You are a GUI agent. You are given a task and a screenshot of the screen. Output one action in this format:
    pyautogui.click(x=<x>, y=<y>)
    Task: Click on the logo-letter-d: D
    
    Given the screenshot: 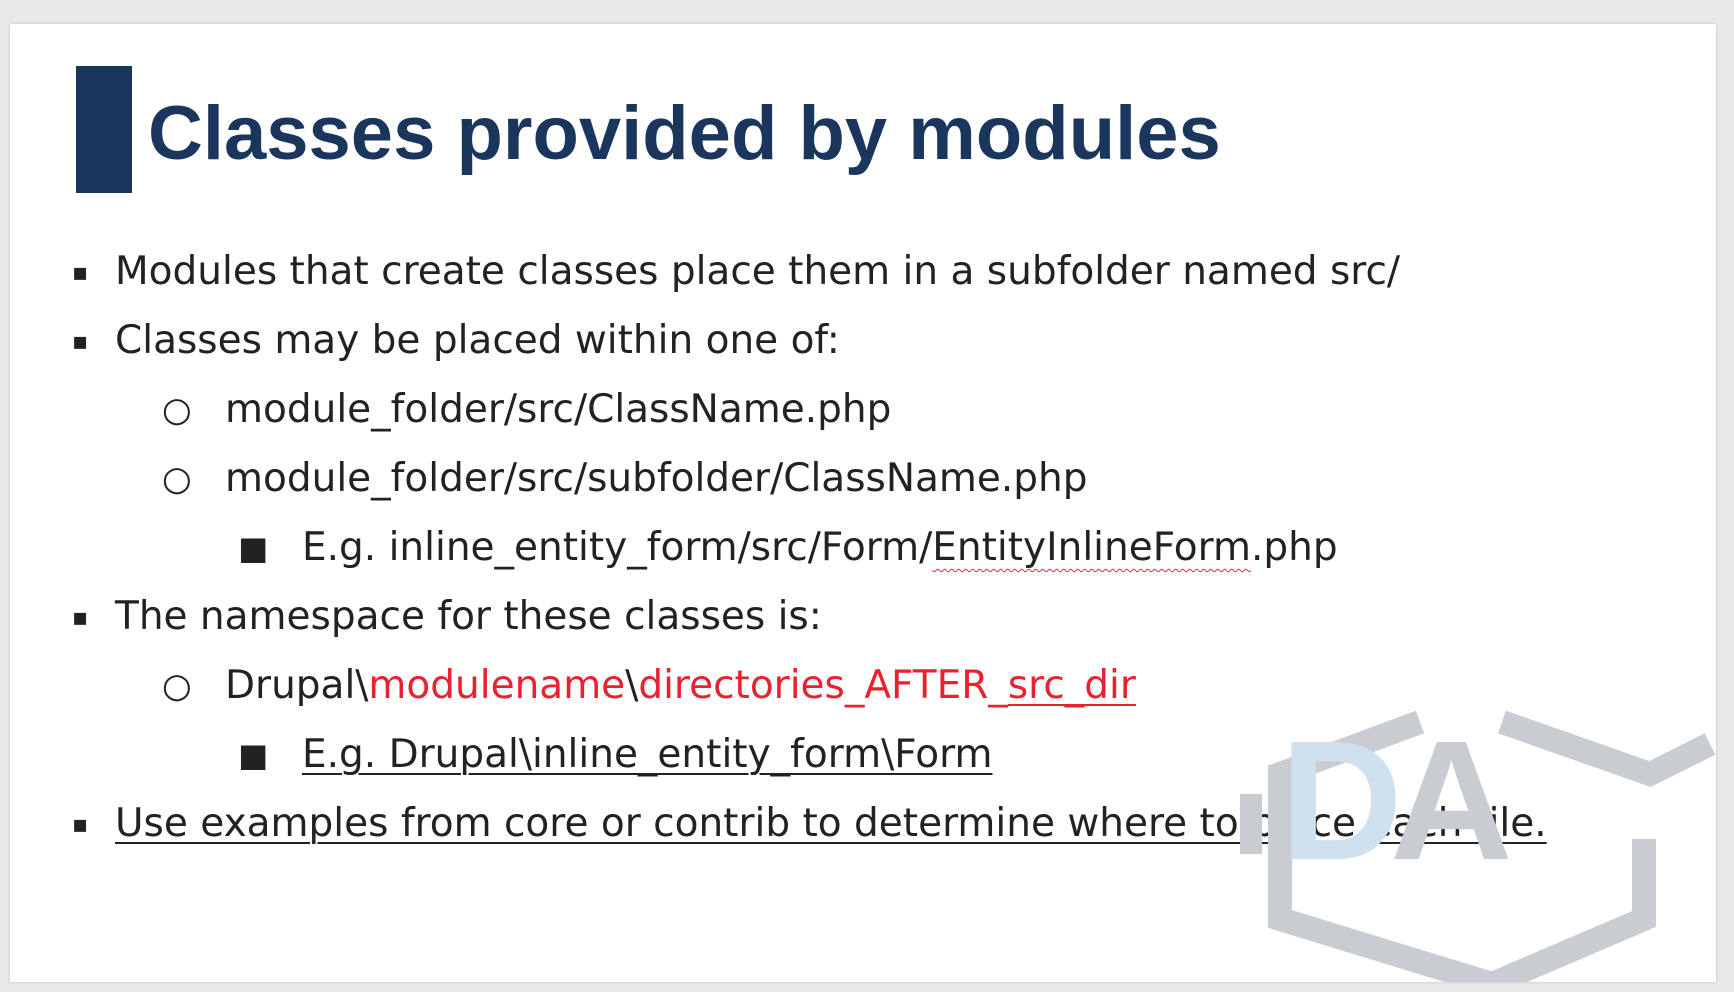 What is the action you would take?
    pyautogui.click(x=1341, y=801)
    